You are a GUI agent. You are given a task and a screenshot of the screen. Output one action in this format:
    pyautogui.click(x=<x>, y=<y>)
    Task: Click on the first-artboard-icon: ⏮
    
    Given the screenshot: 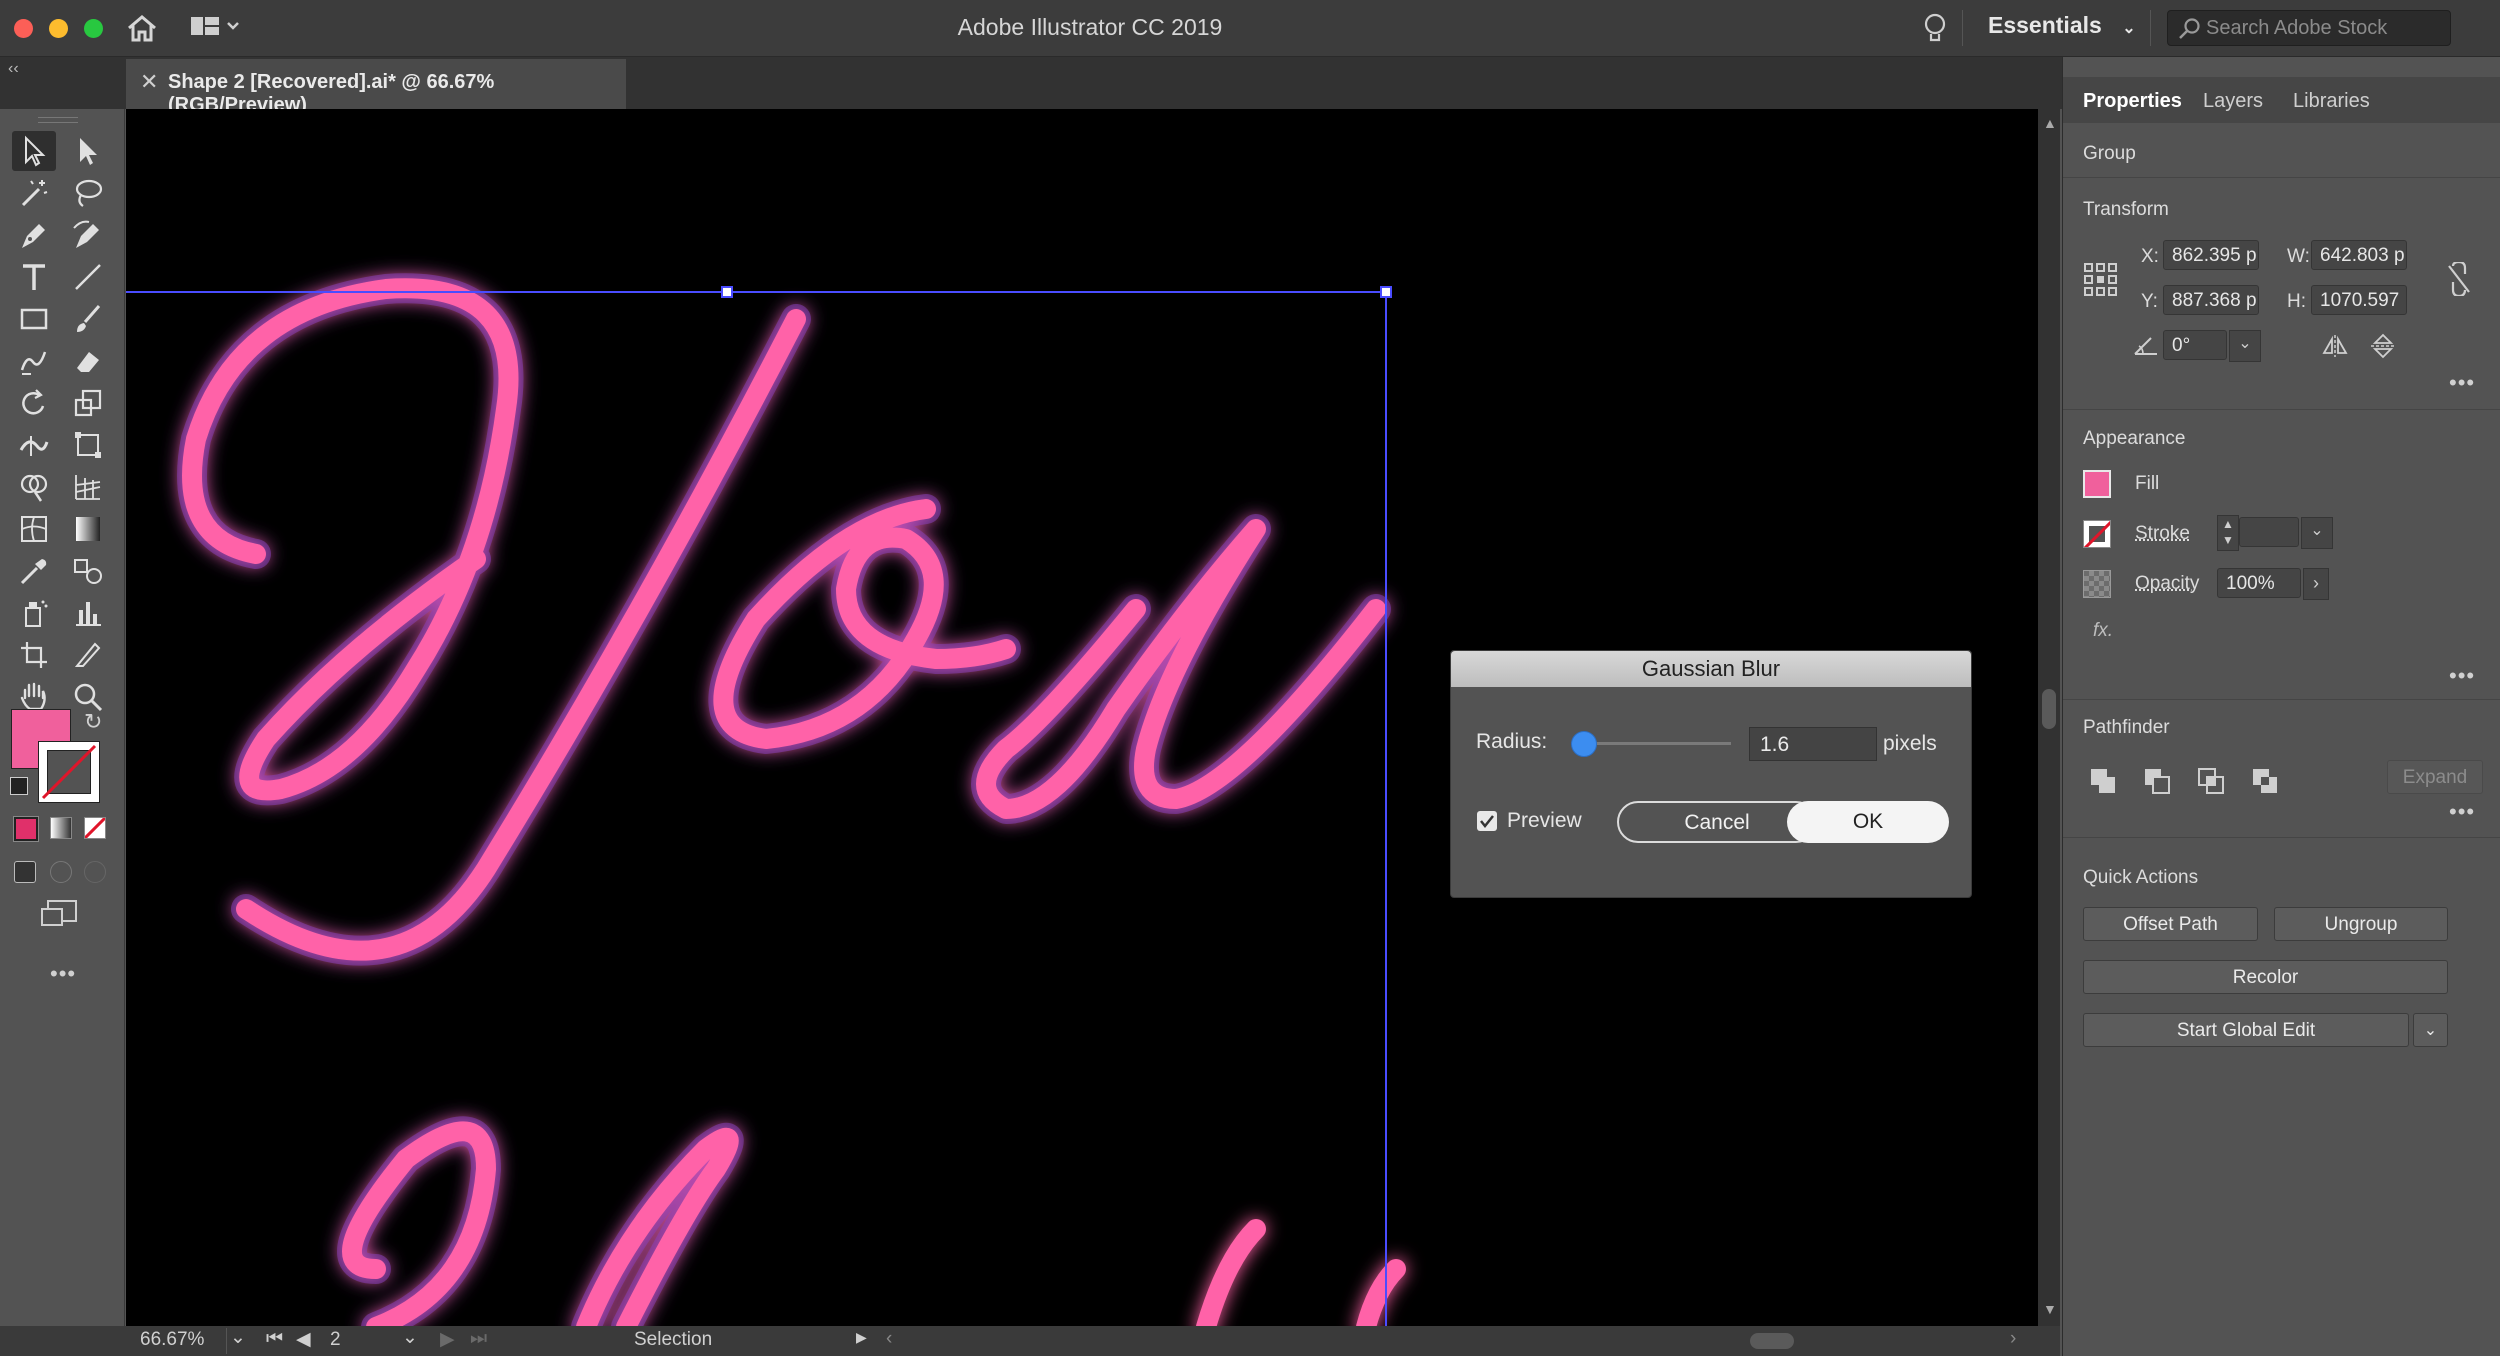 What is the action you would take?
    pyautogui.click(x=274, y=1339)
    